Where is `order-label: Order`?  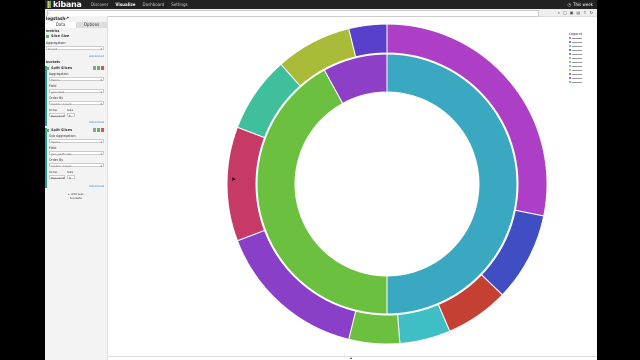 order-label: Order is located at coordinates (53, 110).